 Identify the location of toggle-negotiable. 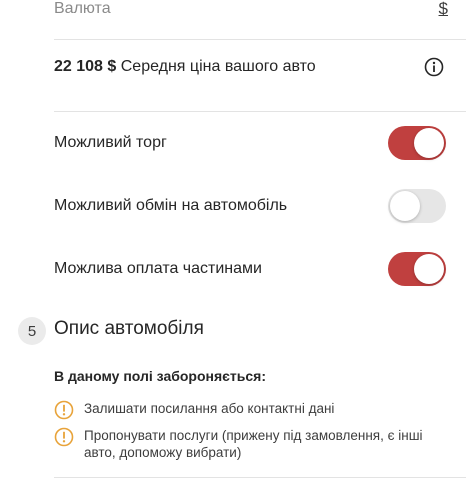
(417, 143).